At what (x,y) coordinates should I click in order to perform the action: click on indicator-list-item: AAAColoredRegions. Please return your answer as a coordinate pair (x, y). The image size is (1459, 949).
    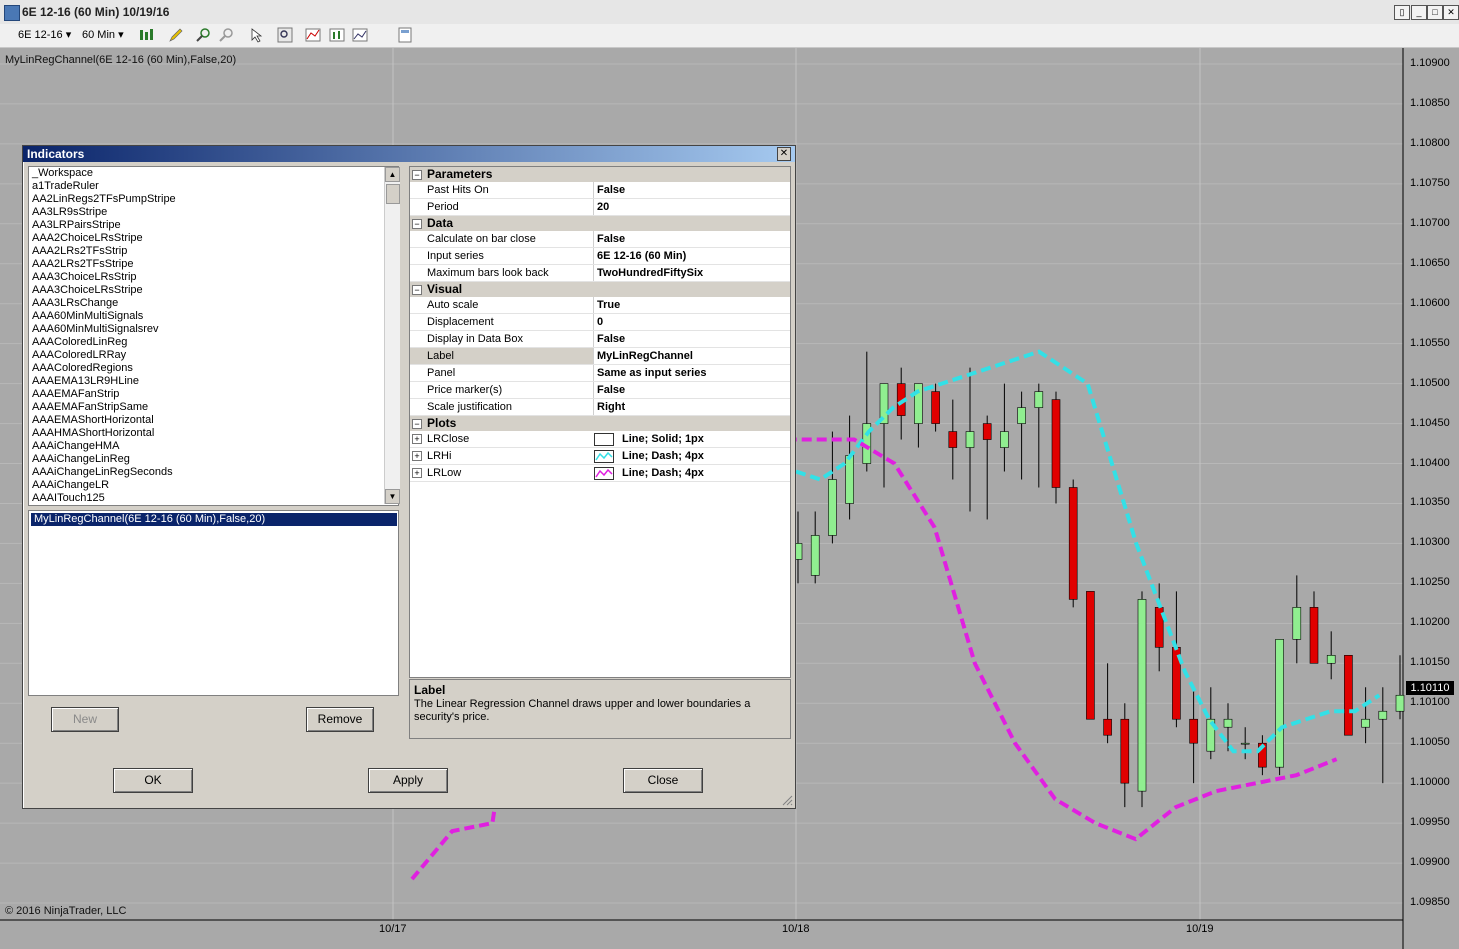
    Looking at the image, I should click on (213, 368).